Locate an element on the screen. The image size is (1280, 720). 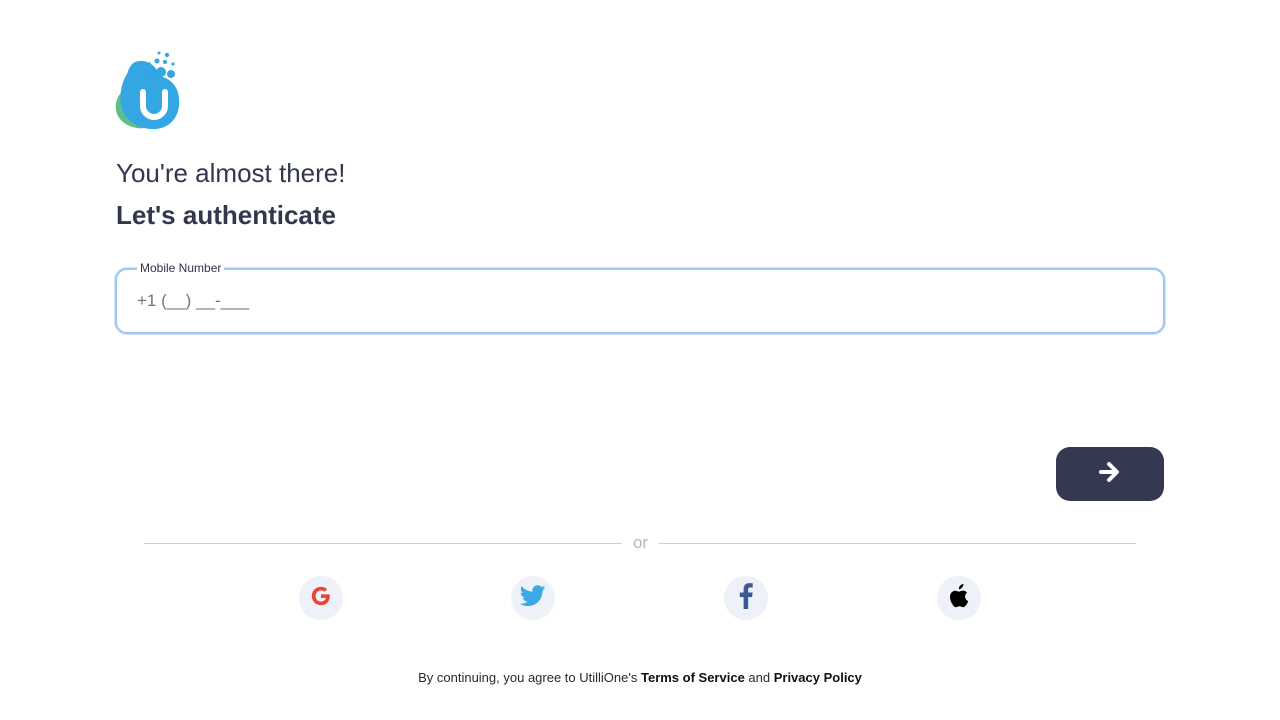
google-icon is located at coordinates (321, 598).